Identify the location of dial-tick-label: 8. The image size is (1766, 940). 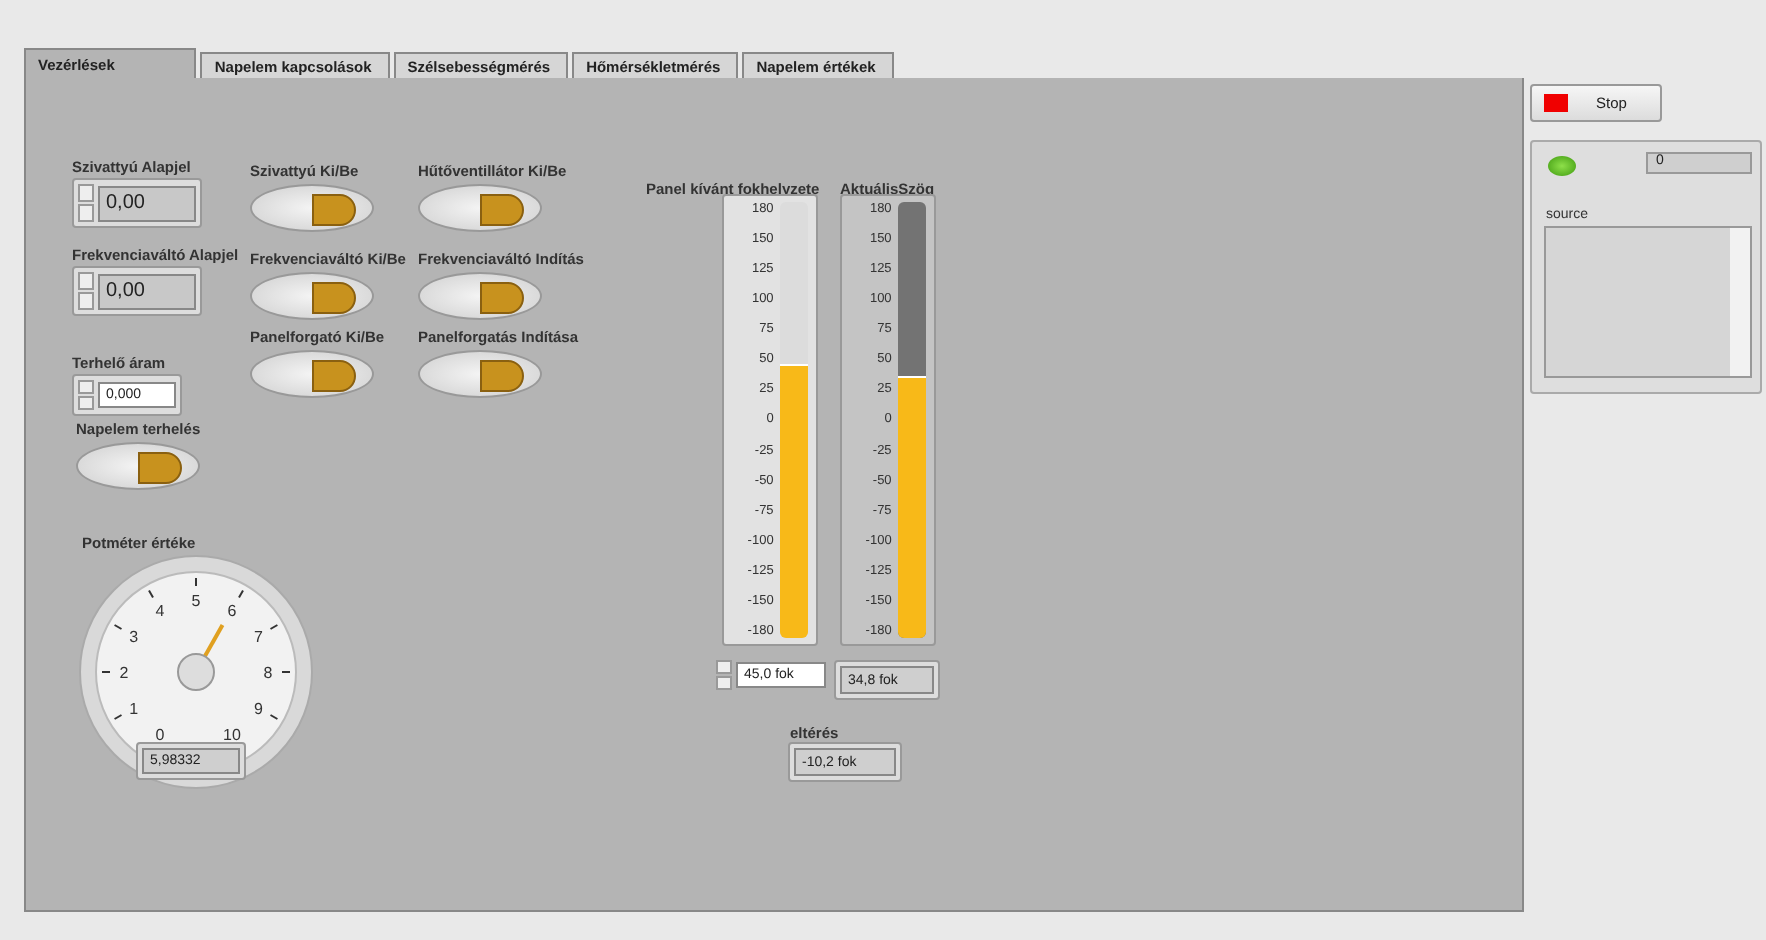
(268, 673).